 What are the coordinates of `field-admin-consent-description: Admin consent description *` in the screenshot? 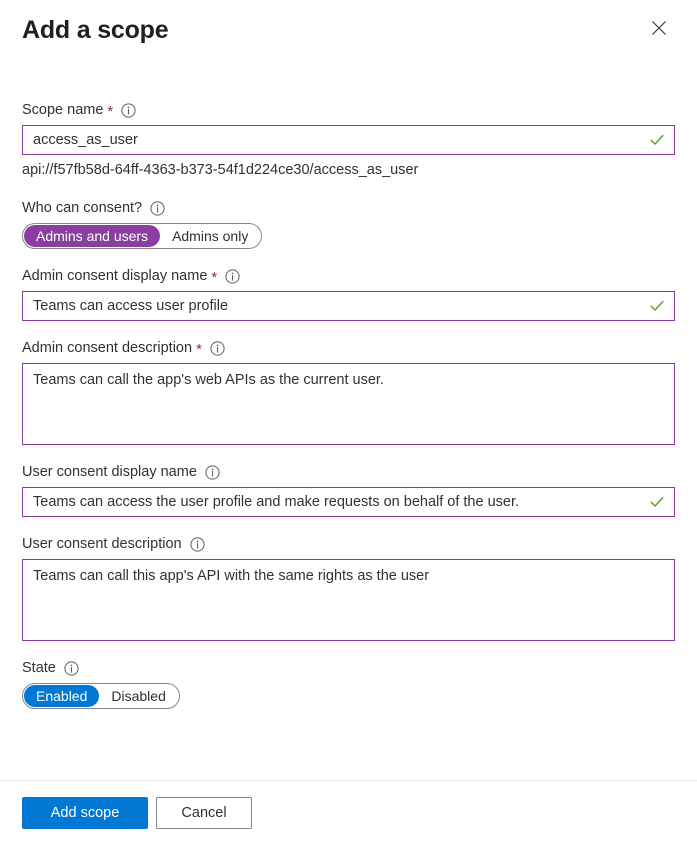 It's located at (348, 391).